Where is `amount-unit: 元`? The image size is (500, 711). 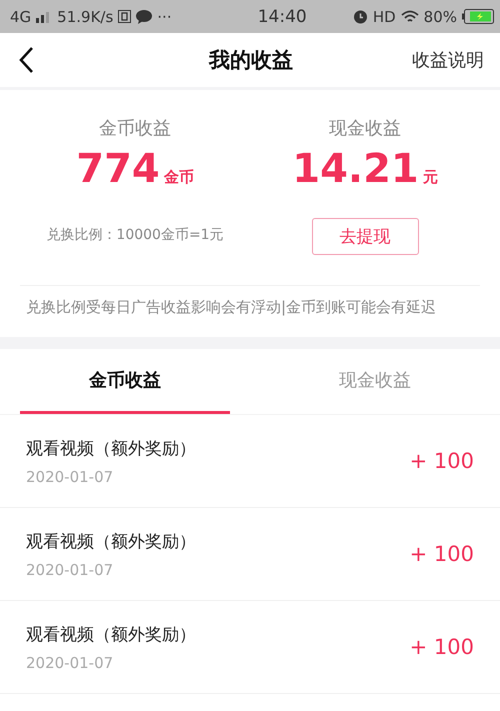
amount-unit: 元 is located at coordinates (430, 177).